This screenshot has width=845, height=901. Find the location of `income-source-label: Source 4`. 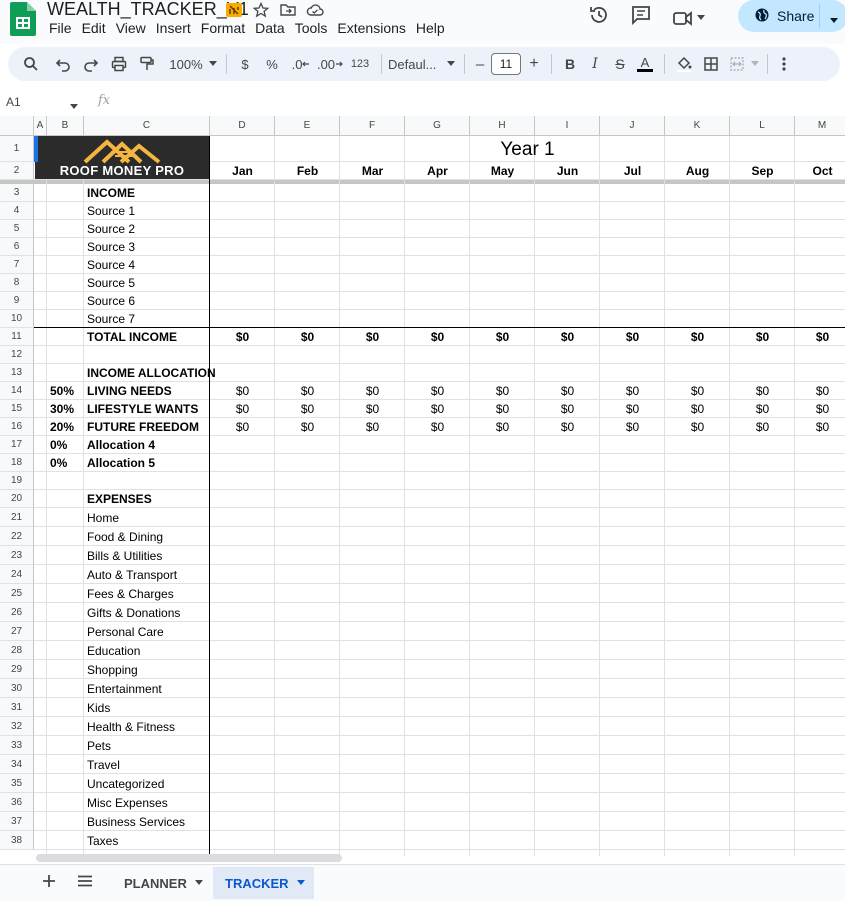

income-source-label: Source 4 is located at coordinates (147, 265).